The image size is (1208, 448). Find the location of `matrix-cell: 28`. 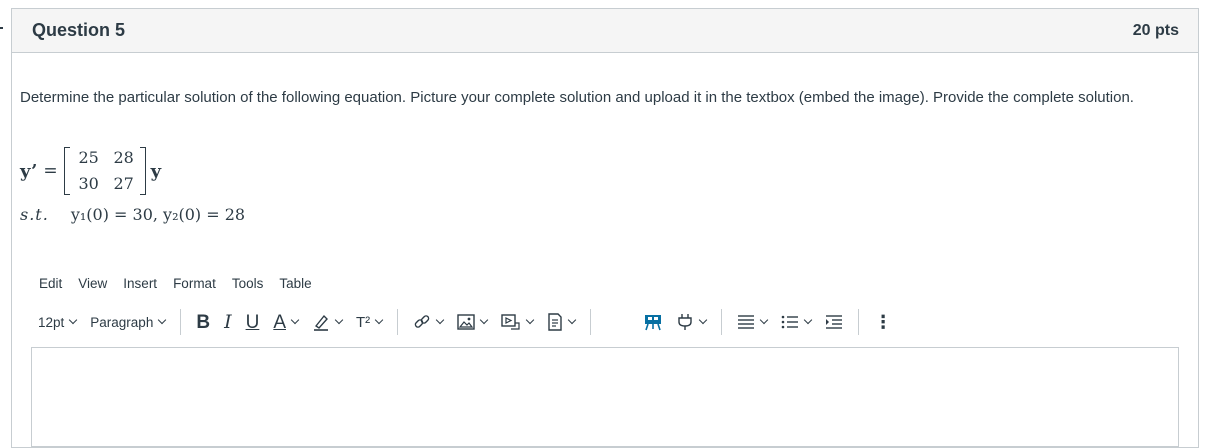

matrix-cell: 28 is located at coordinates (123, 157).